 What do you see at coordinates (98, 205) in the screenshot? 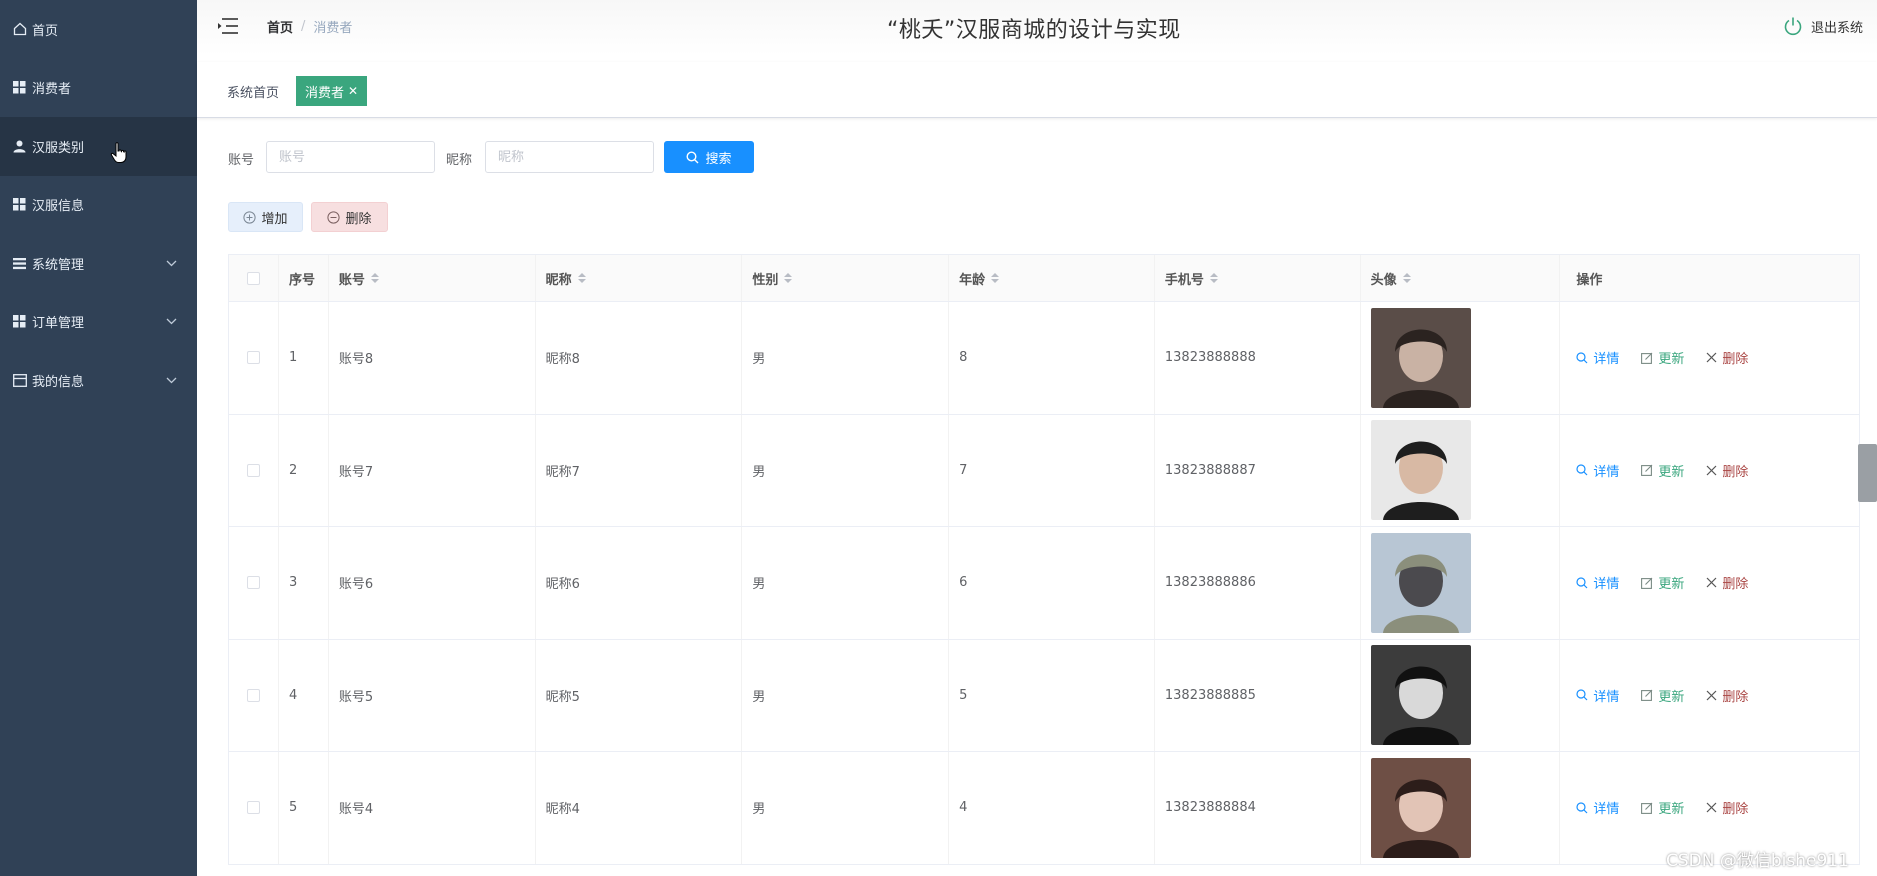
I see `sidebar-item-hanfu-info: 汉服信息` at bounding box center [98, 205].